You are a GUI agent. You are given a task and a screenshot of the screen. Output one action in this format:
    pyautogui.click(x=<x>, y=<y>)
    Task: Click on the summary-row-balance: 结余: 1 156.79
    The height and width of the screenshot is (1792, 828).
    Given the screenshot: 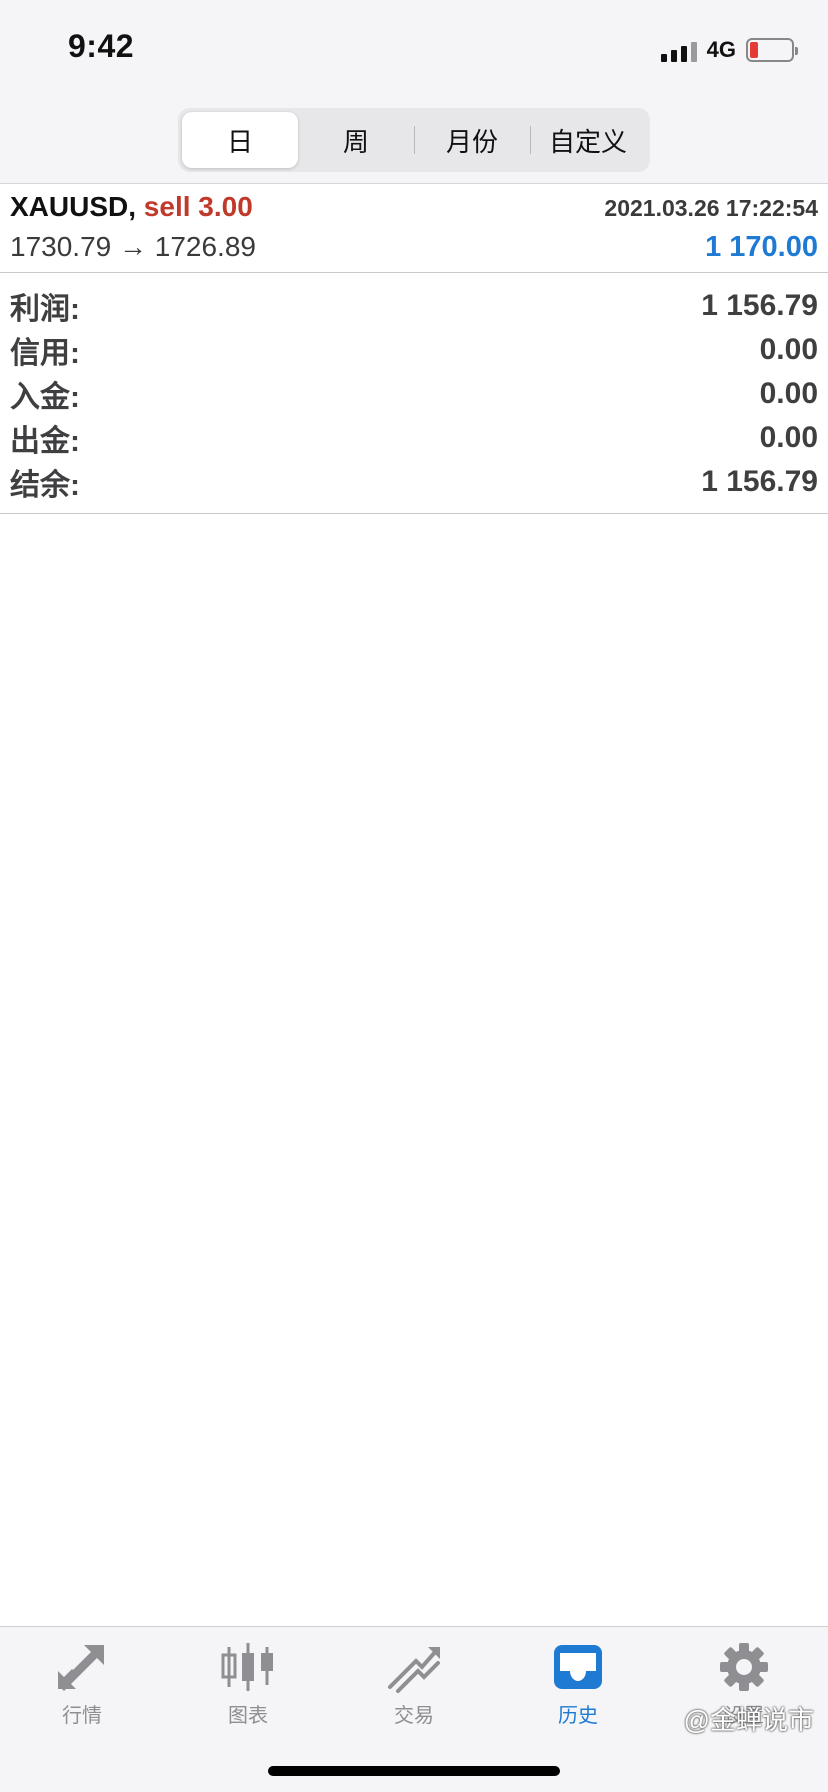 What is the action you would take?
    pyautogui.click(x=414, y=482)
    